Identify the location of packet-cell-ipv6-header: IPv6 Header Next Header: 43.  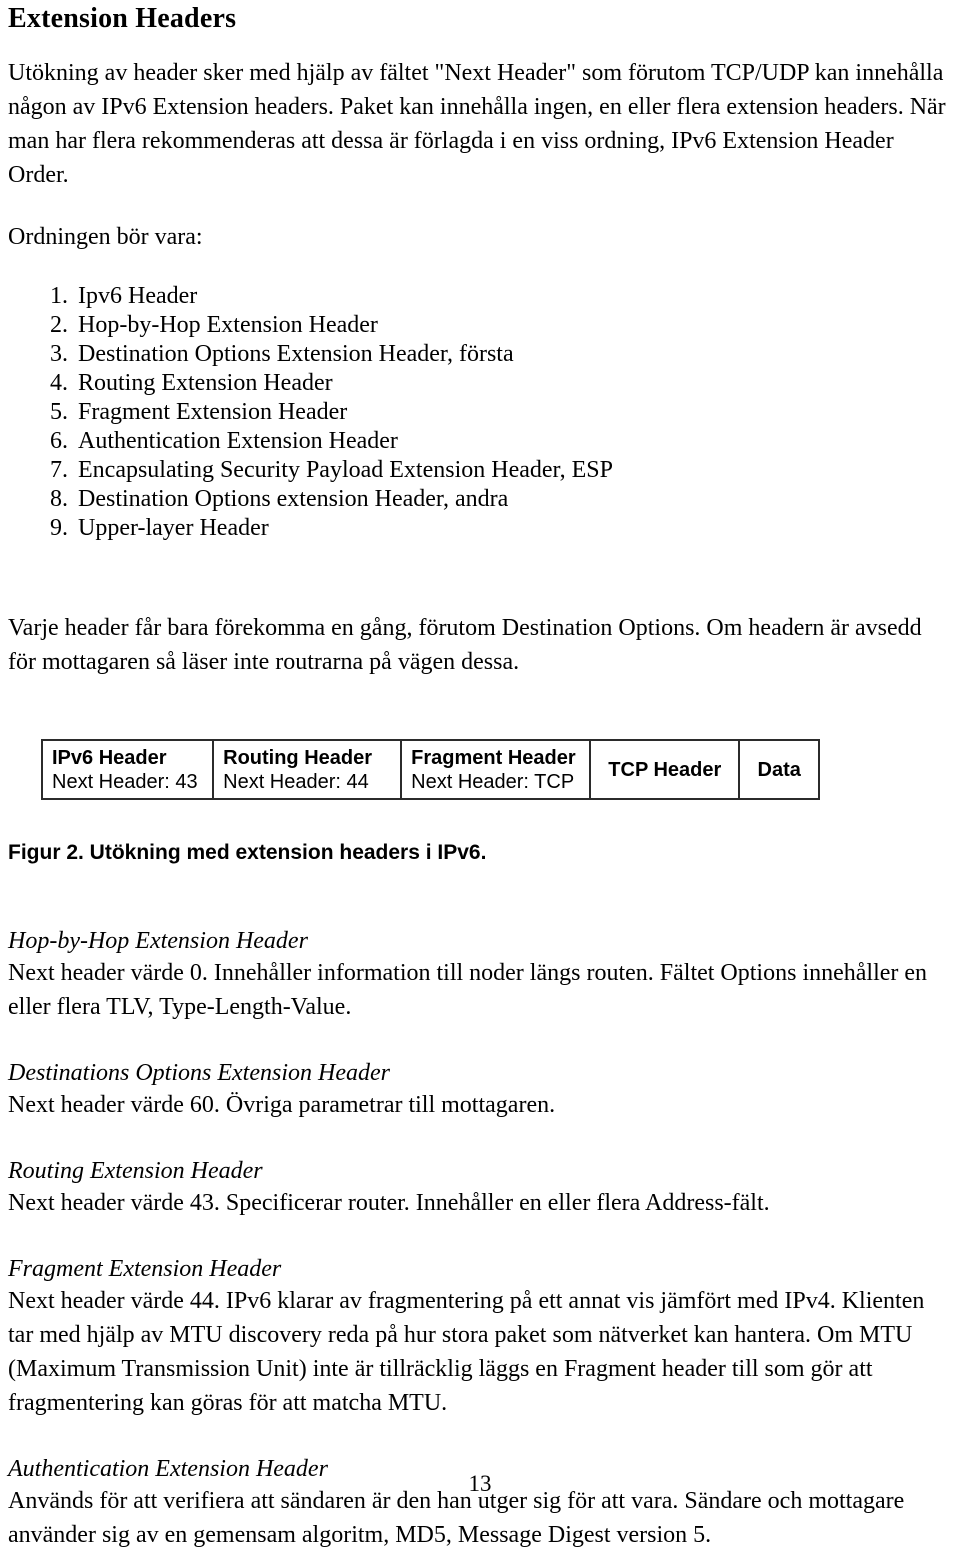
(129, 769).